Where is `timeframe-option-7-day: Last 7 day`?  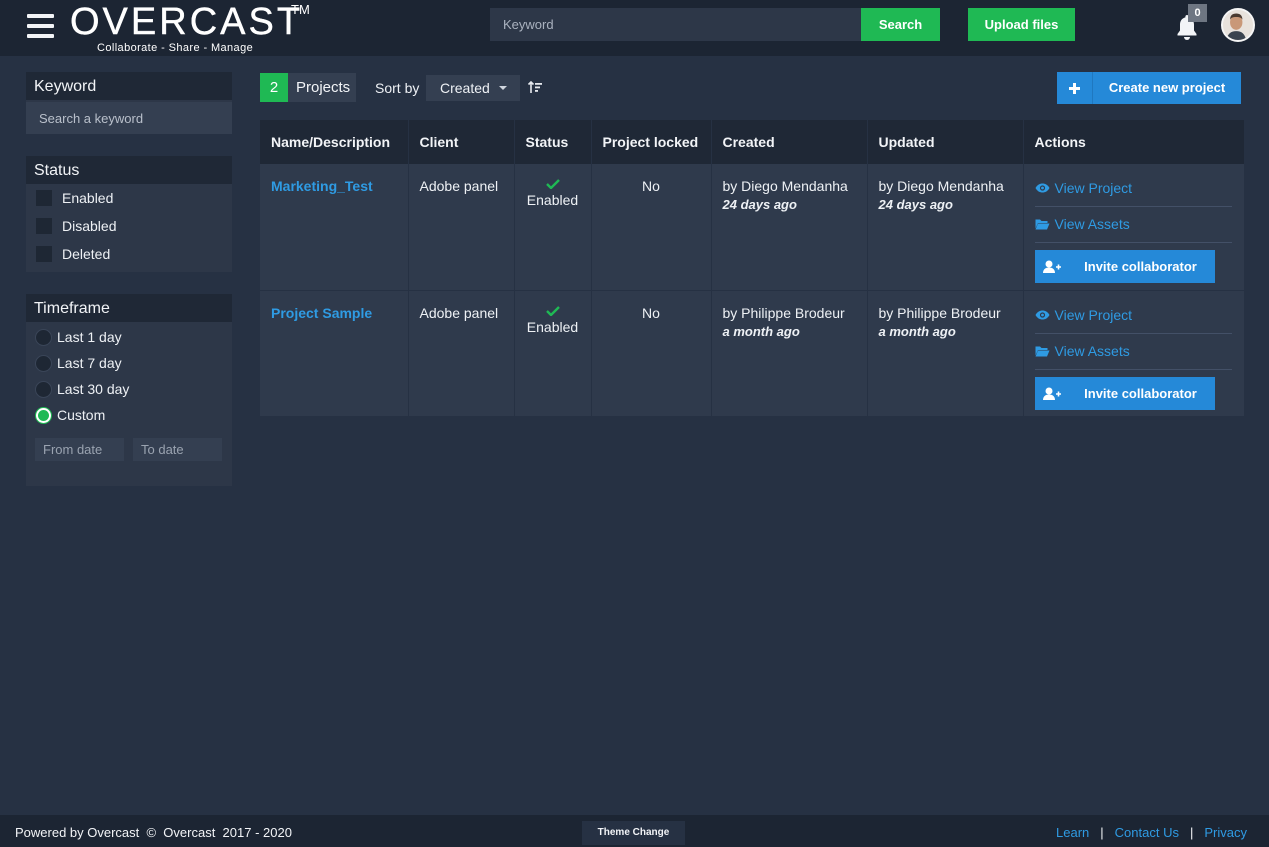
timeframe-option-7-day: Last 7 day is located at coordinates (129, 363).